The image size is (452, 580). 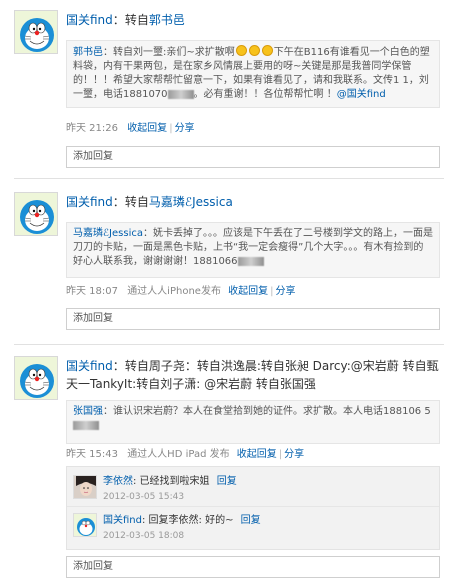 I want to click on repost-chain: 转自周子尧：转自洪逸晨:转自张昶 Darcy:@宋岩蔚 转自甄, so click(x=282, y=366).